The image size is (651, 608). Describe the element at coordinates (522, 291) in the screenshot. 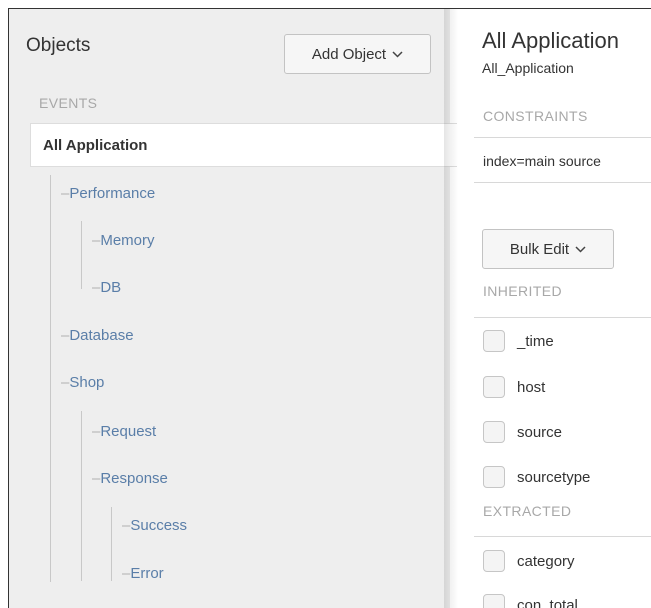

I see `inherited-section-label: INHERITED` at that location.